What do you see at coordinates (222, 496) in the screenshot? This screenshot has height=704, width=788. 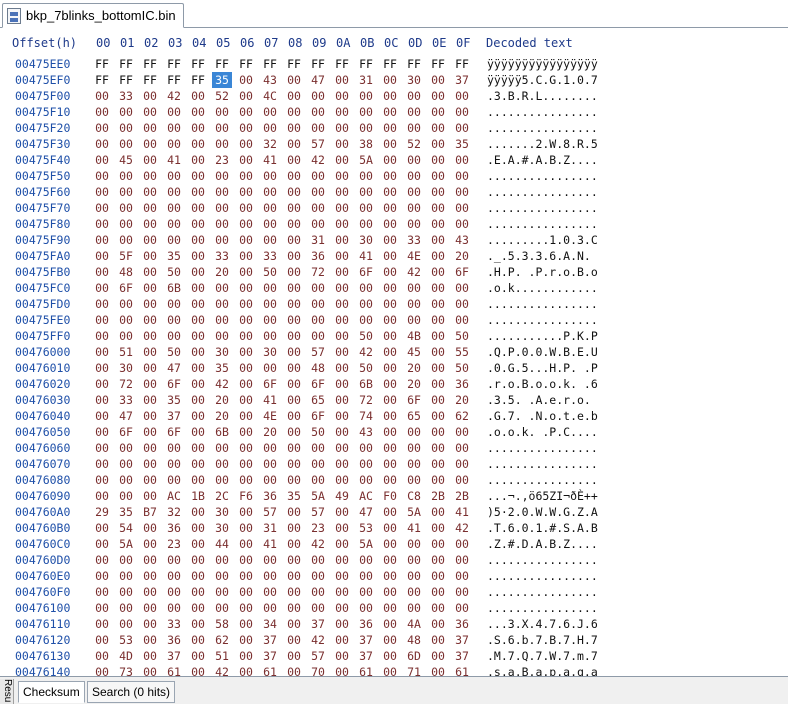 I see `hex-byte: 2C` at bounding box center [222, 496].